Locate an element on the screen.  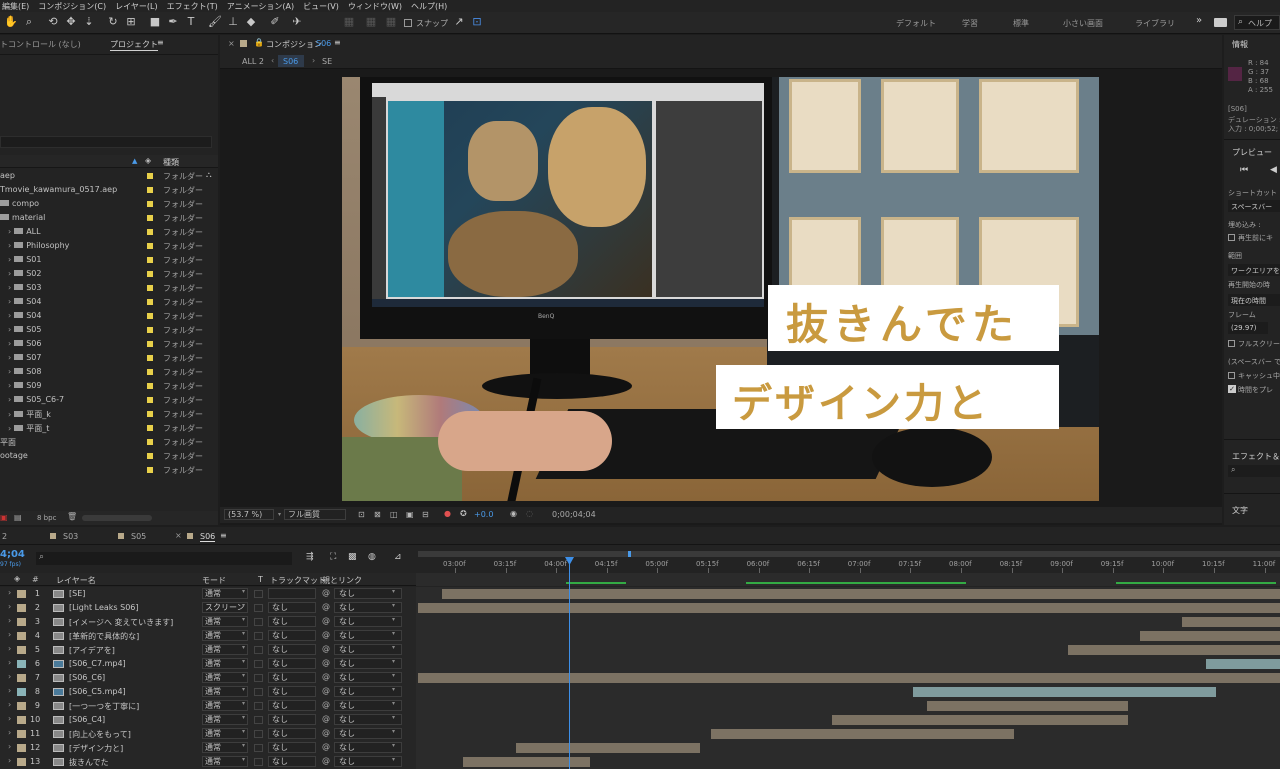
workspace-standard: 標準 is located at coordinates (1021, 23).